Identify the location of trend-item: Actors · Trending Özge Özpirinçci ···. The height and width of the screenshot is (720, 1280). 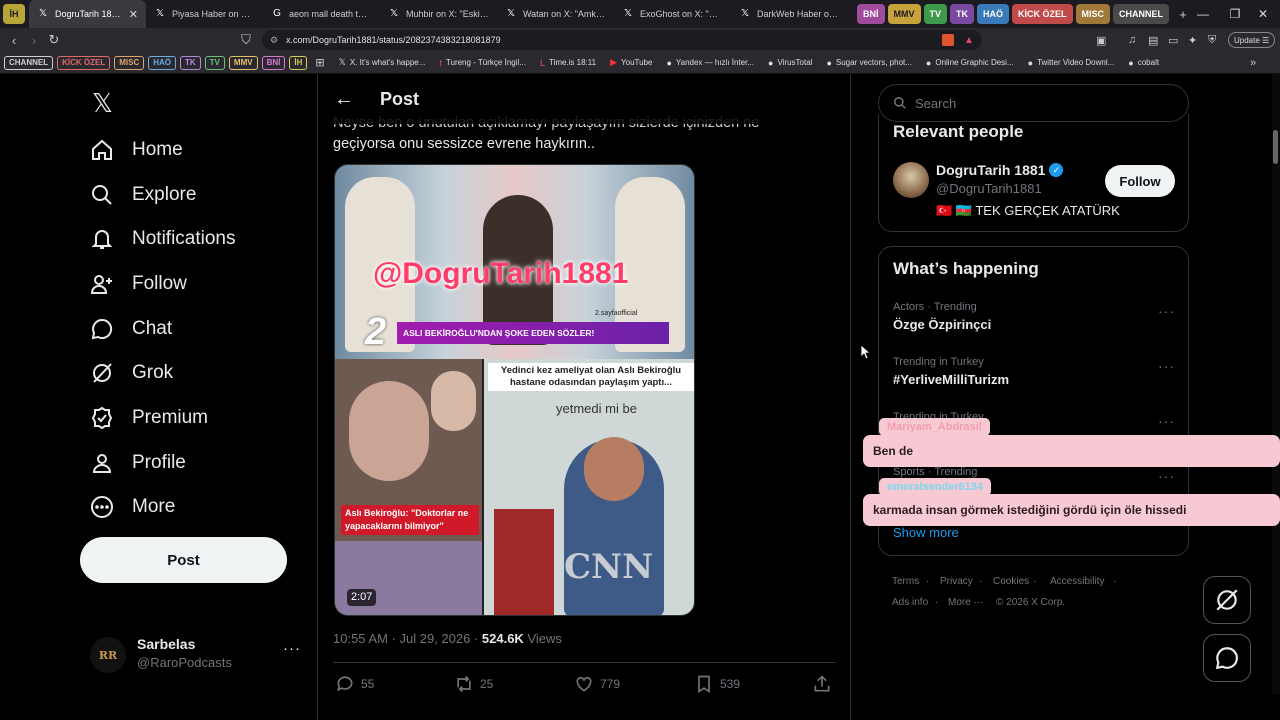
(1038, 316).